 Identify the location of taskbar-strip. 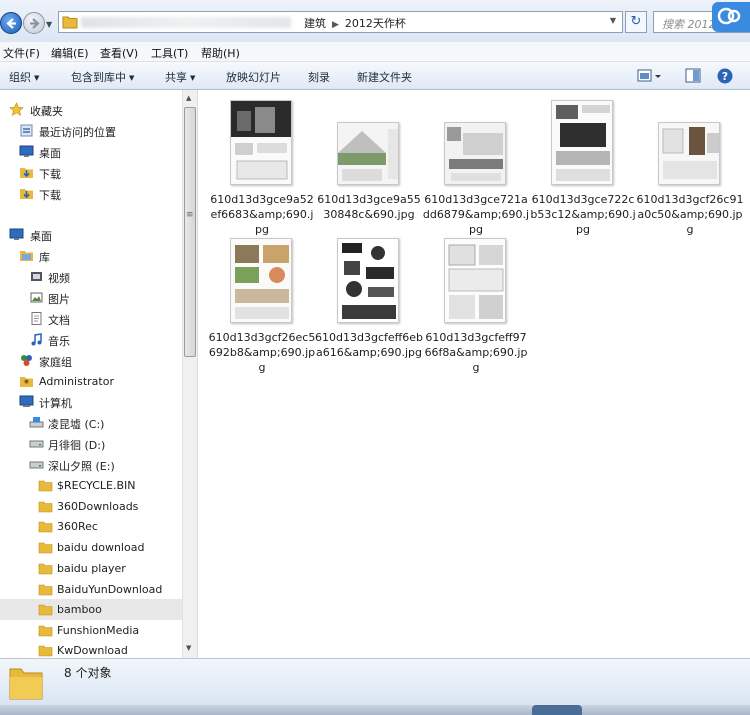
(375, 710).